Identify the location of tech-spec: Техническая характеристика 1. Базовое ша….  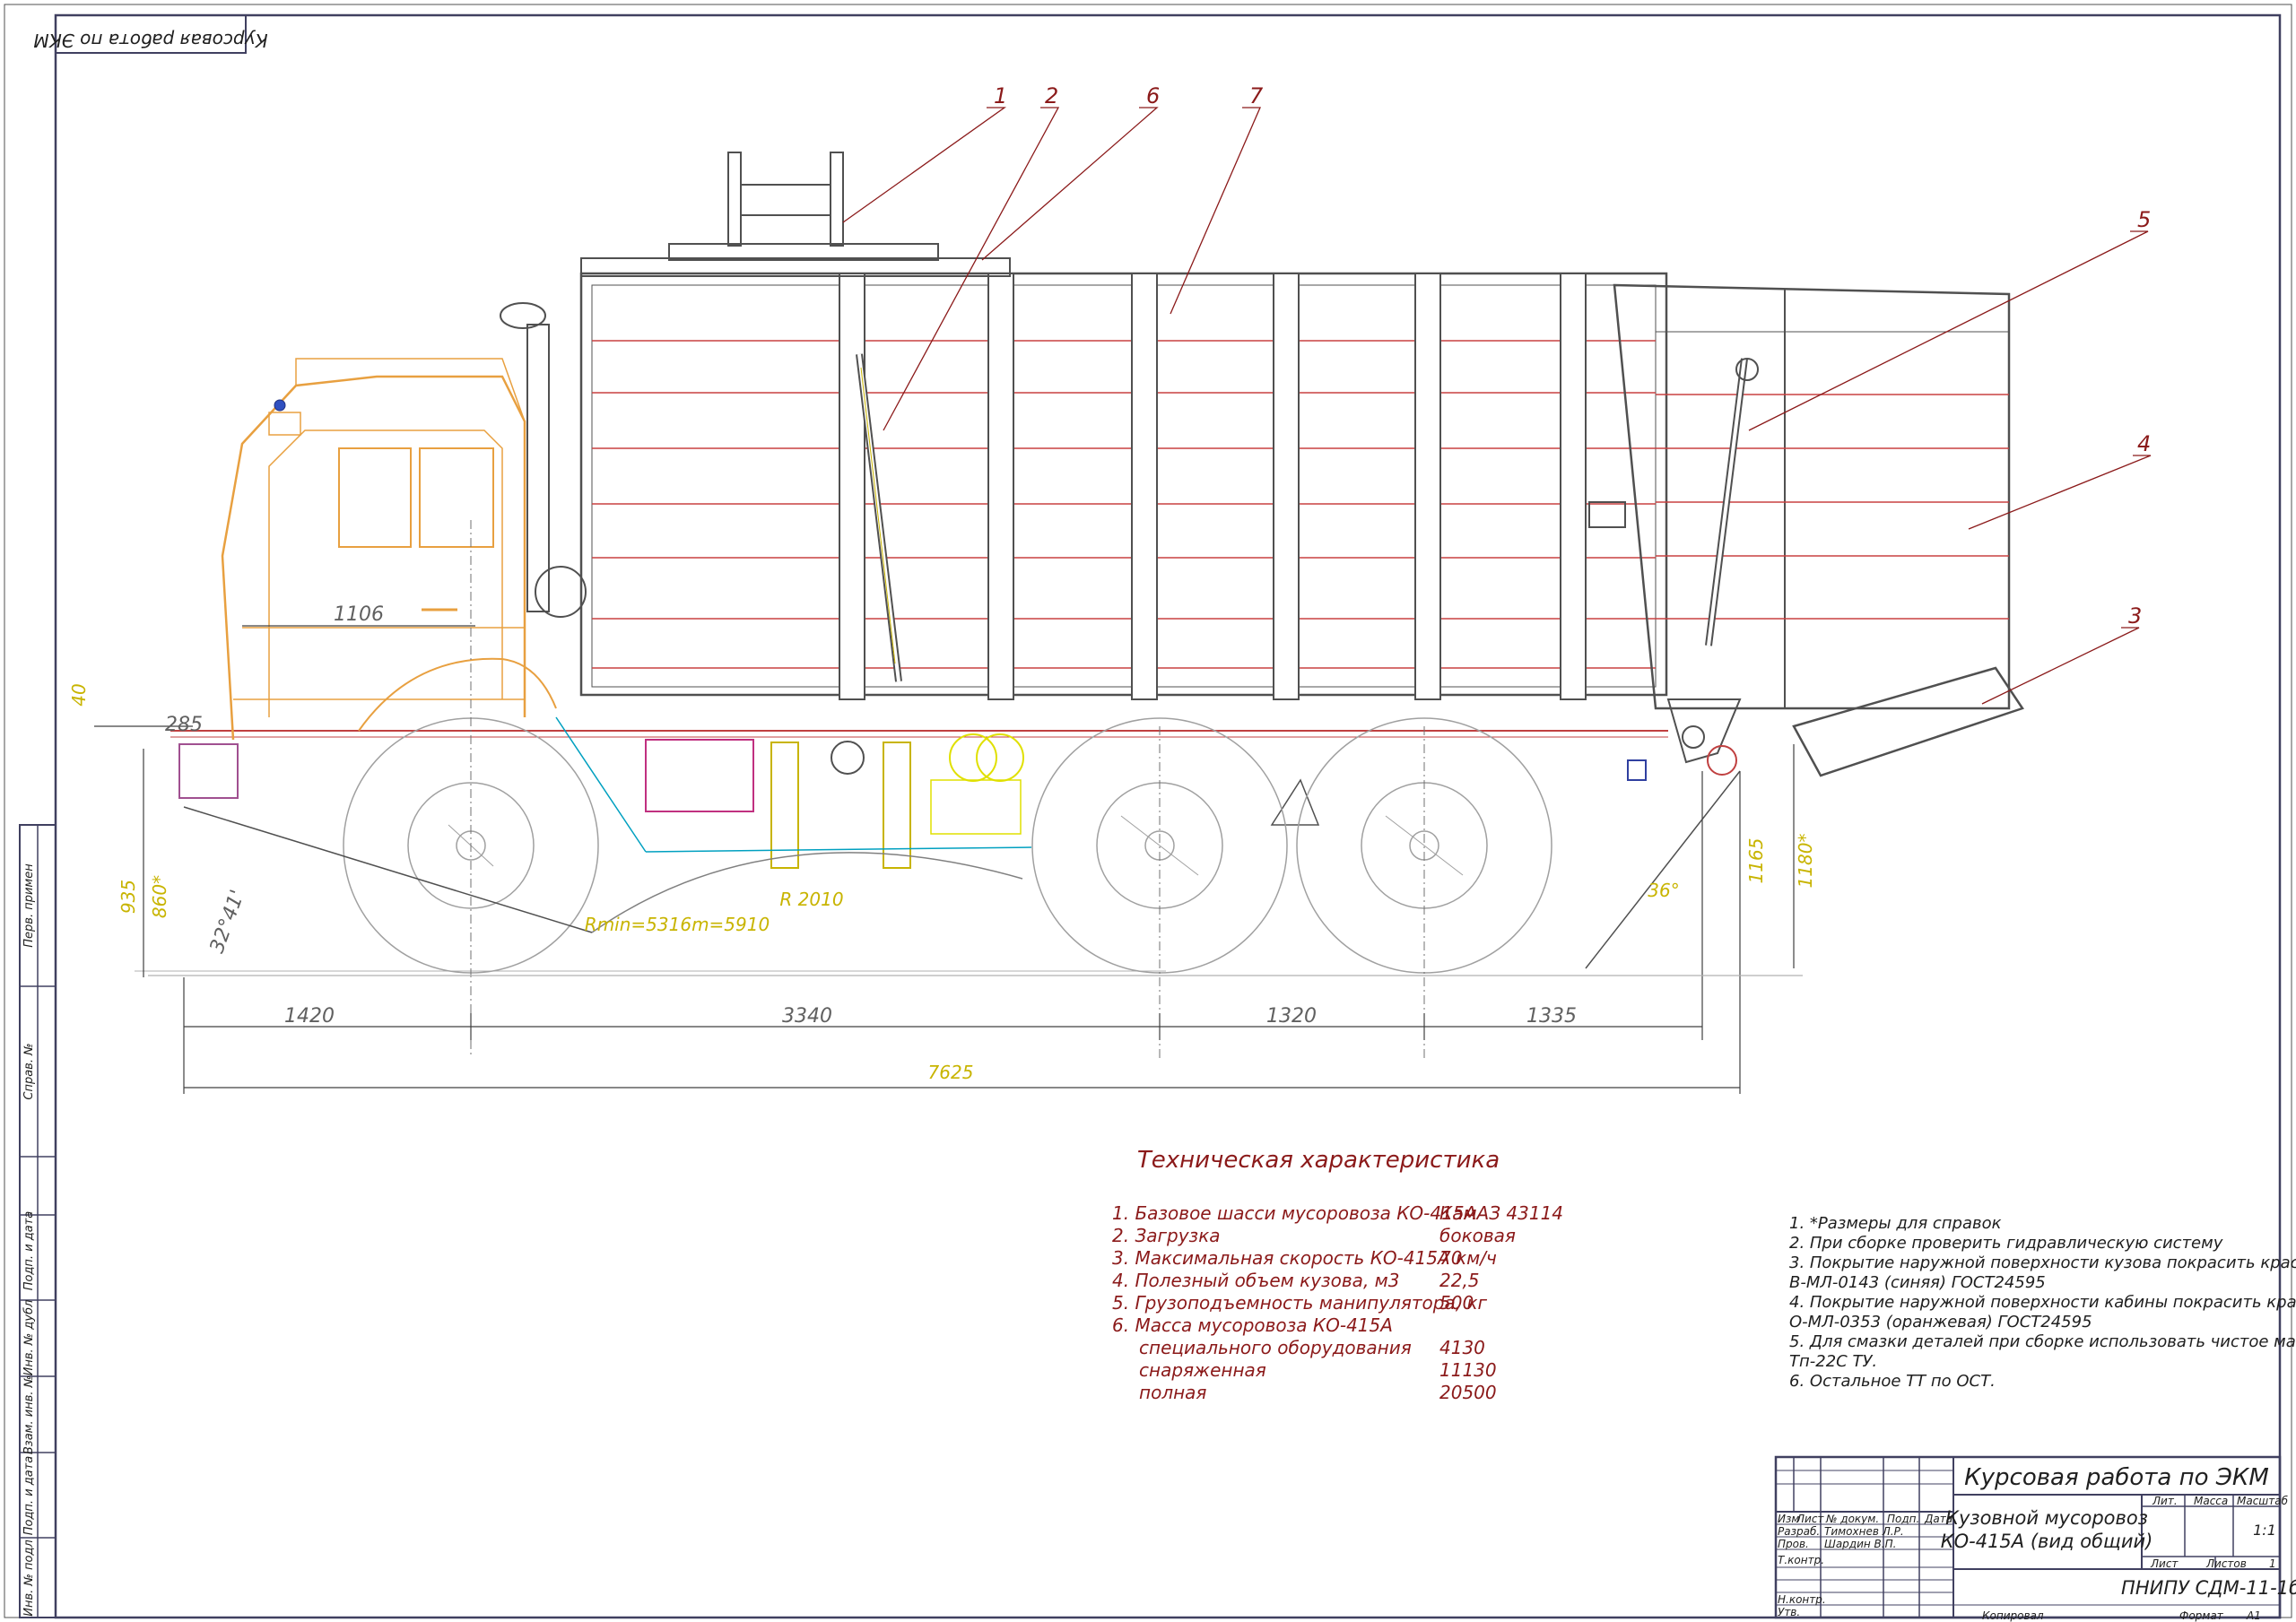
(1337, 1275).